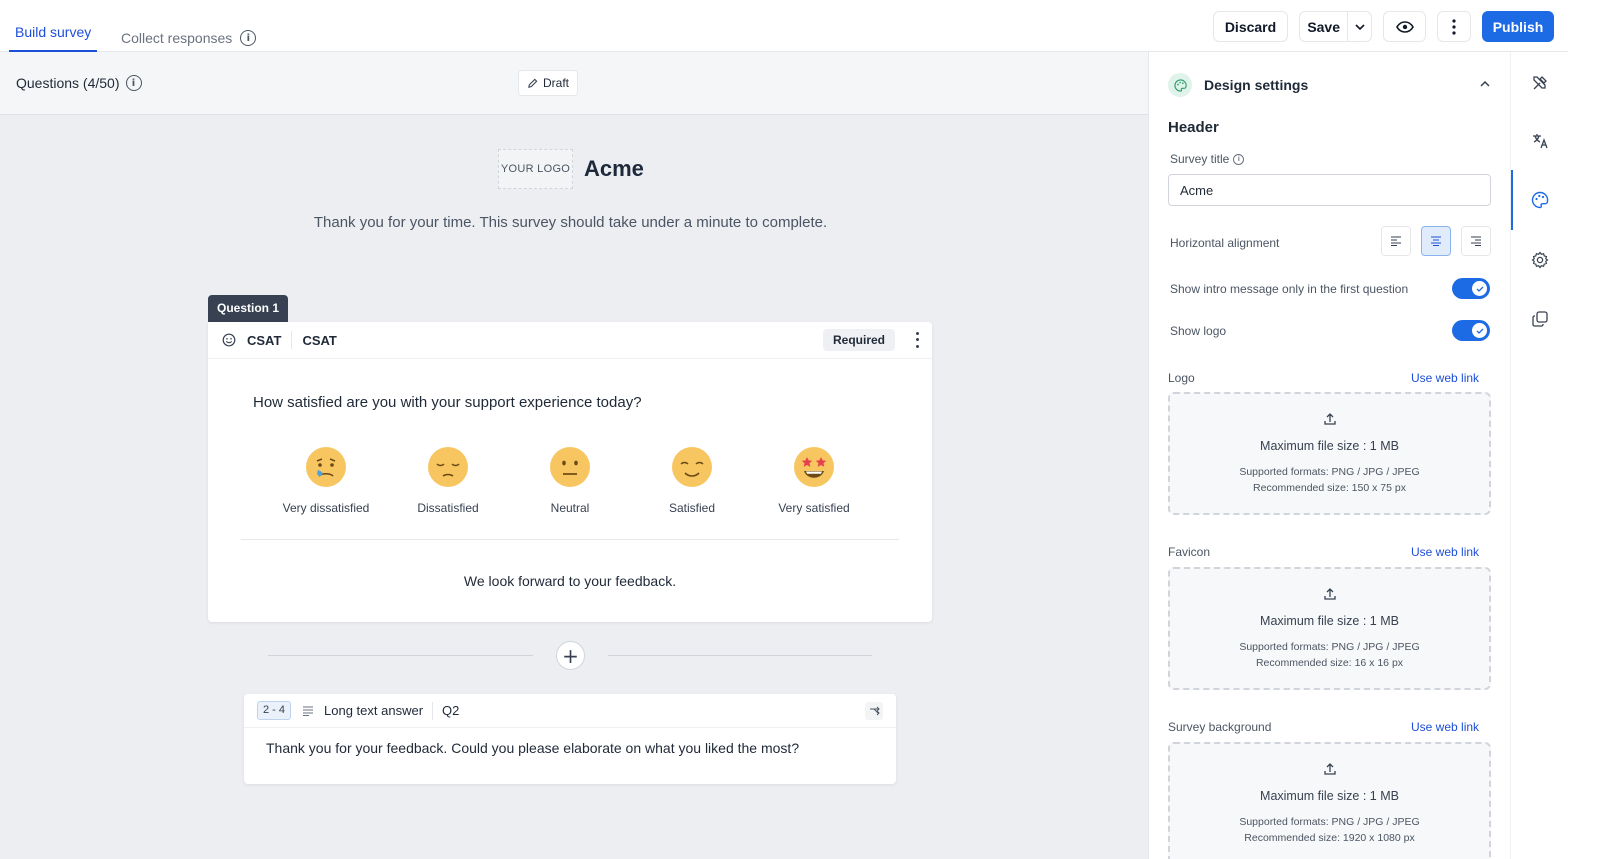 The height and width of the screenshot is (859, 1600). Describe the element at coordinates (319, 340) in the screenshot. I see `question-name: CSAT` at that location.